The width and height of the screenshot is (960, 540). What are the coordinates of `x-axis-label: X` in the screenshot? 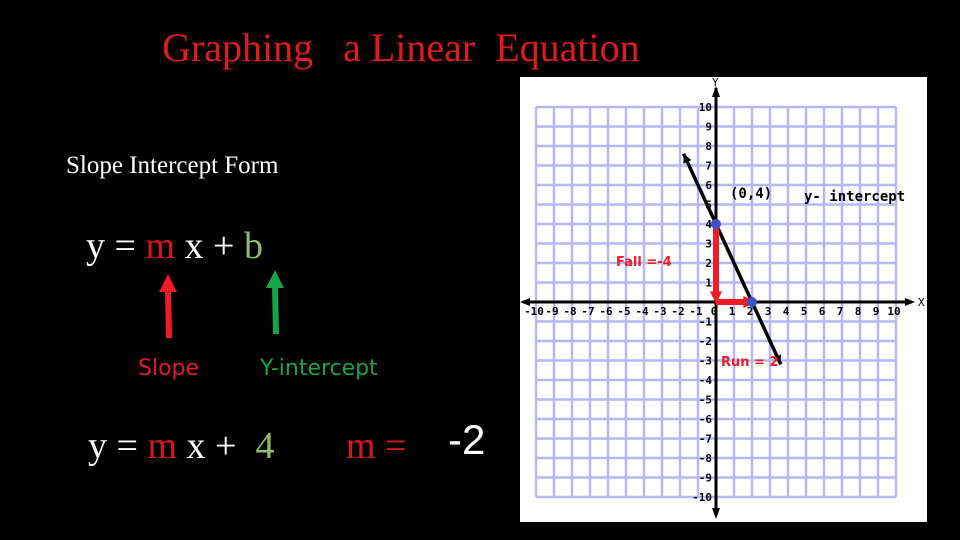 It's located at (921, 302).